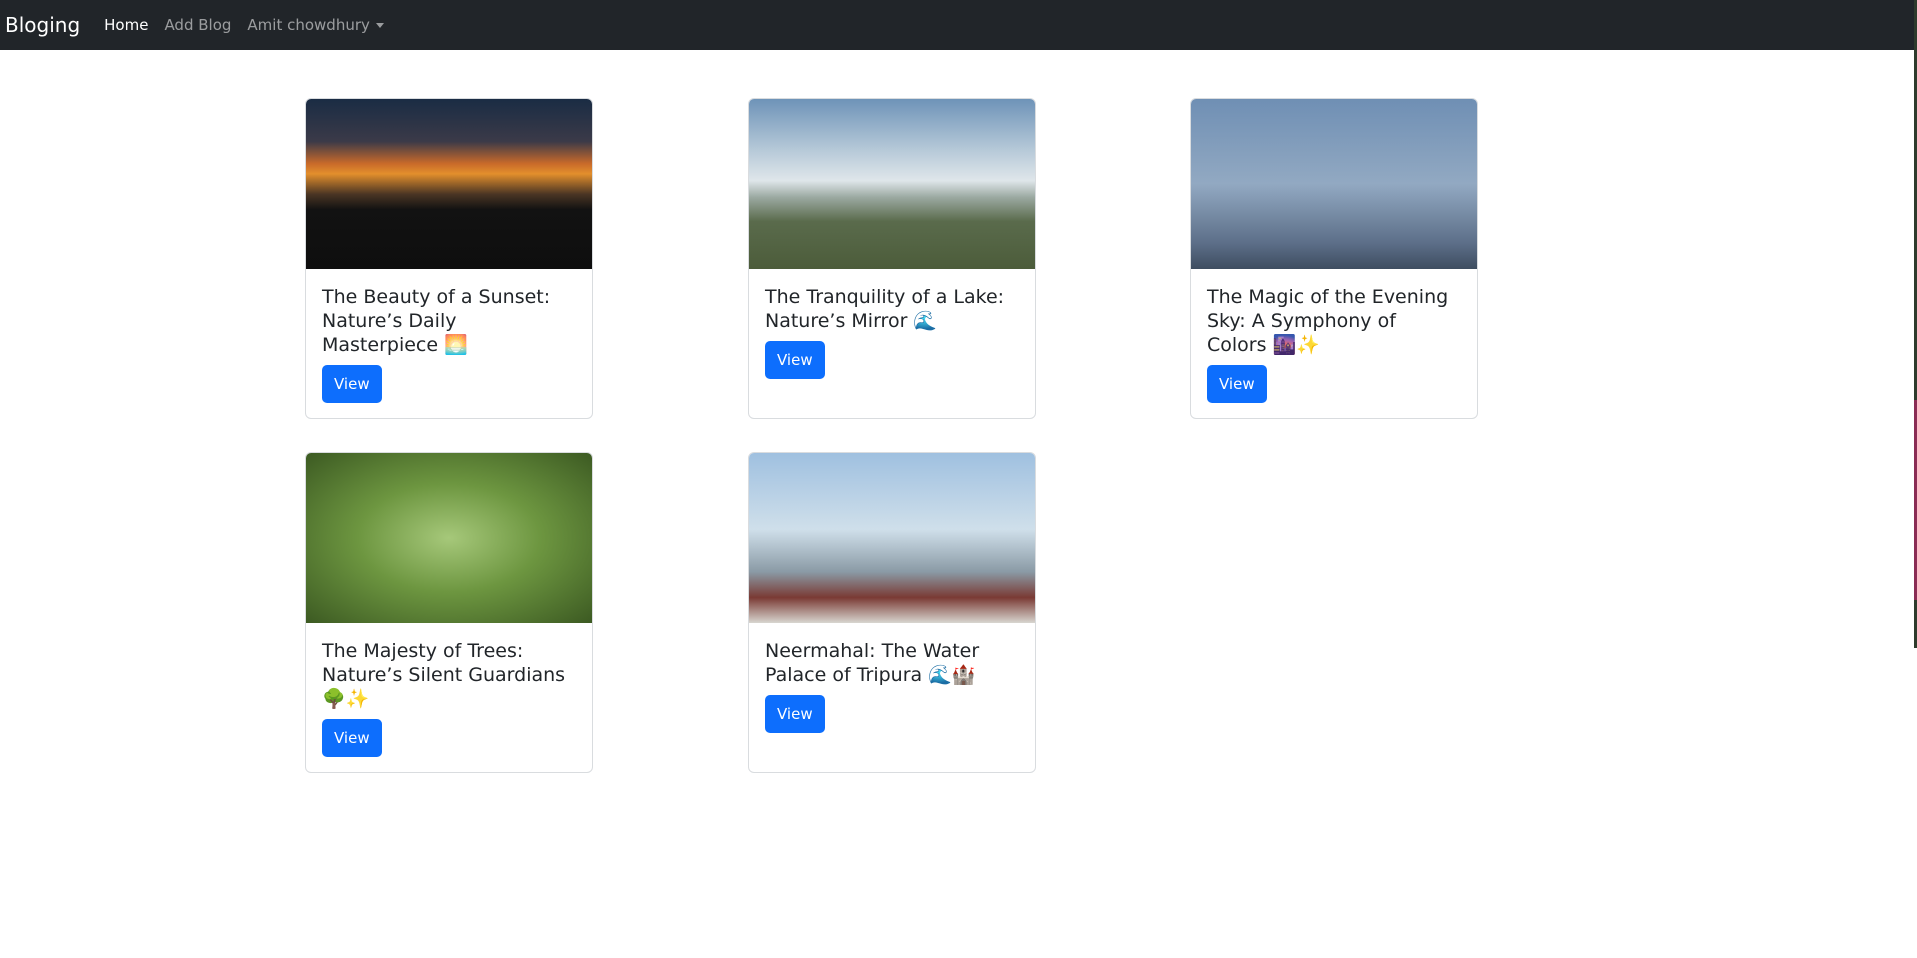 The height and width of the screenshot is (958, 1917). I want to click on brand-logo: Bloging, so click(42, 25).